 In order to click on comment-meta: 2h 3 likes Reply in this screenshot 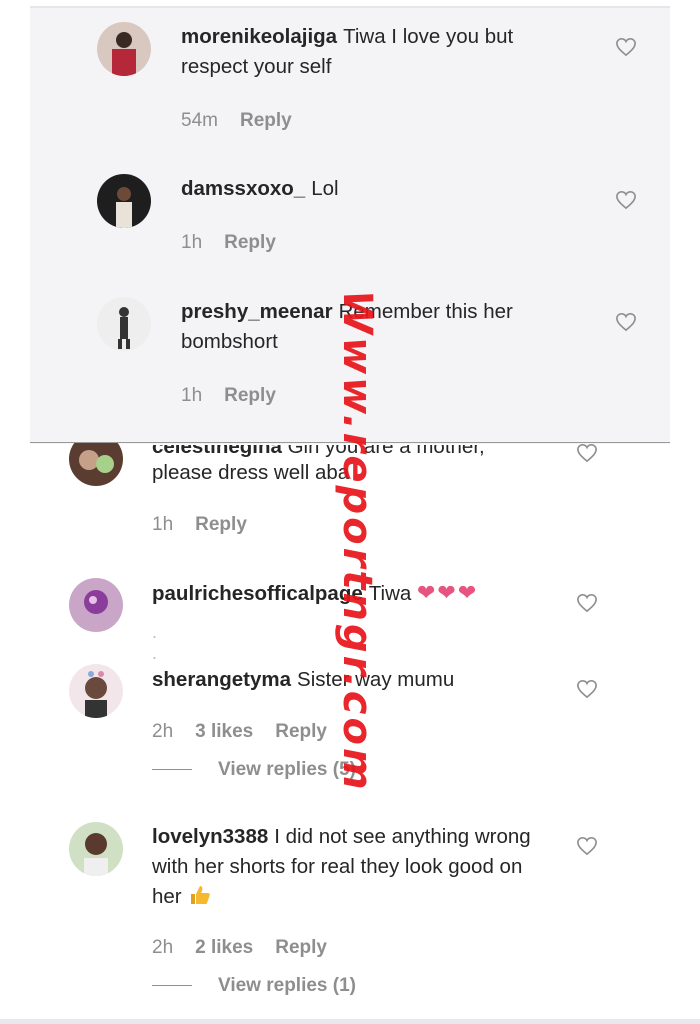, I will do `click(250, 732)`.